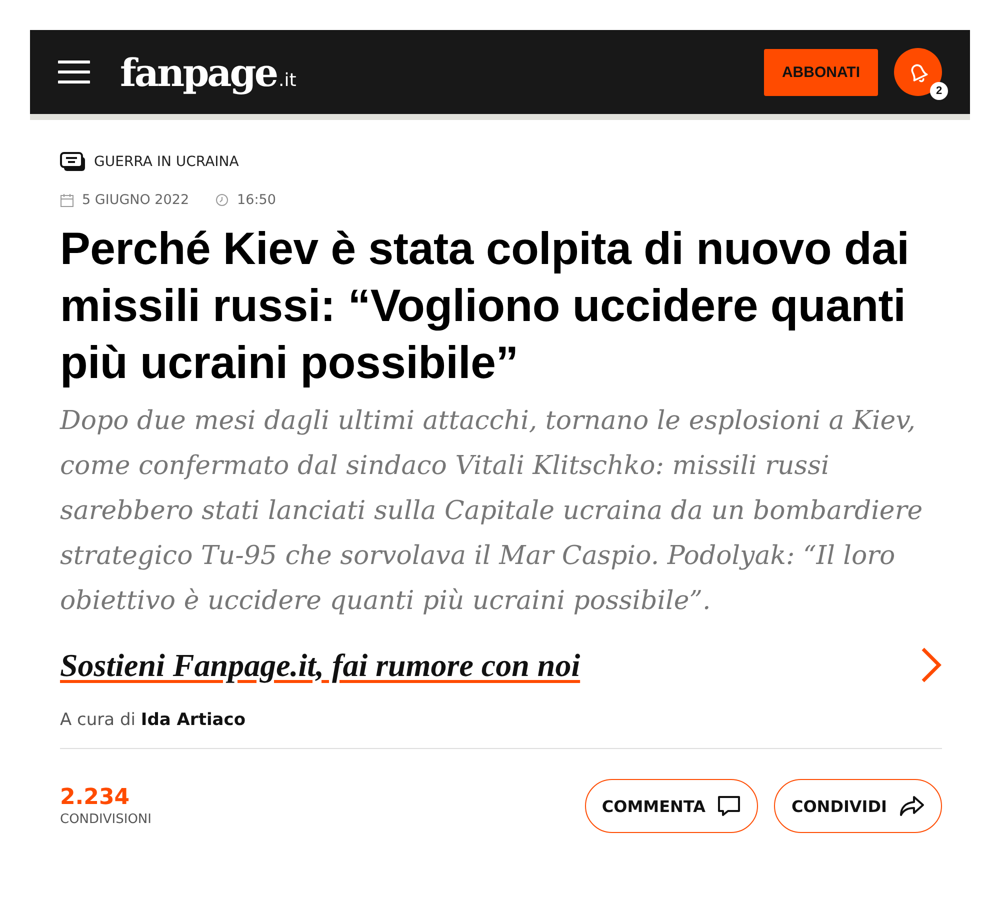  Describe the element at coordinates (222, 200) in the screenshot. I see `clock-icon` at that location.